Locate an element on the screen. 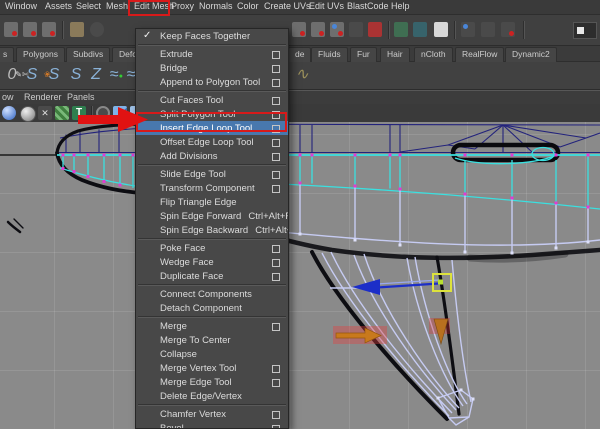 The width and height of the screenshot is (600, 429). menubar-item-edit-uvs: Edit UVs is located at coordinates (326, 6).